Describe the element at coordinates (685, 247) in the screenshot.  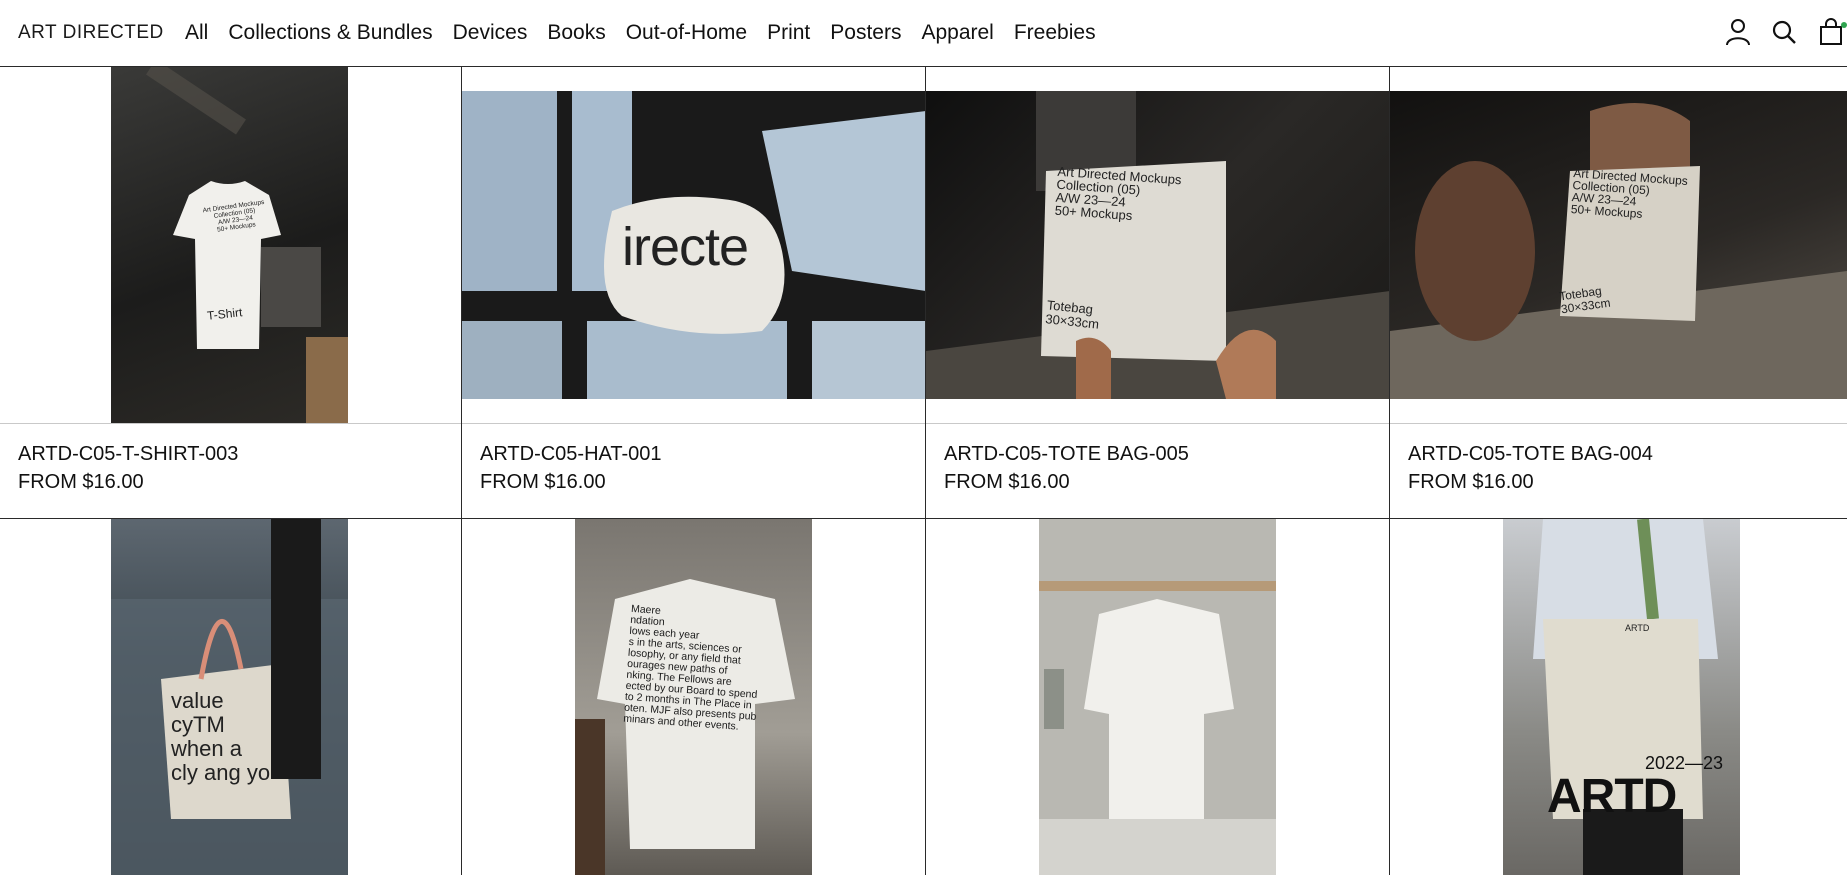
I see `hat-print: irecte` at that location.